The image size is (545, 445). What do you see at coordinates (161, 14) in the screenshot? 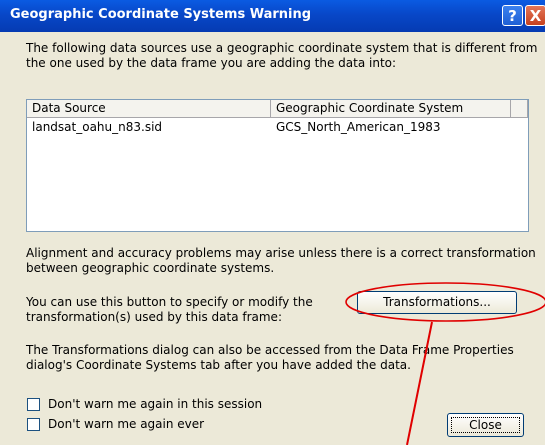
I see `dialog-title: Geographic Coordinate Systems Warning` at bounding box center [161, 14].